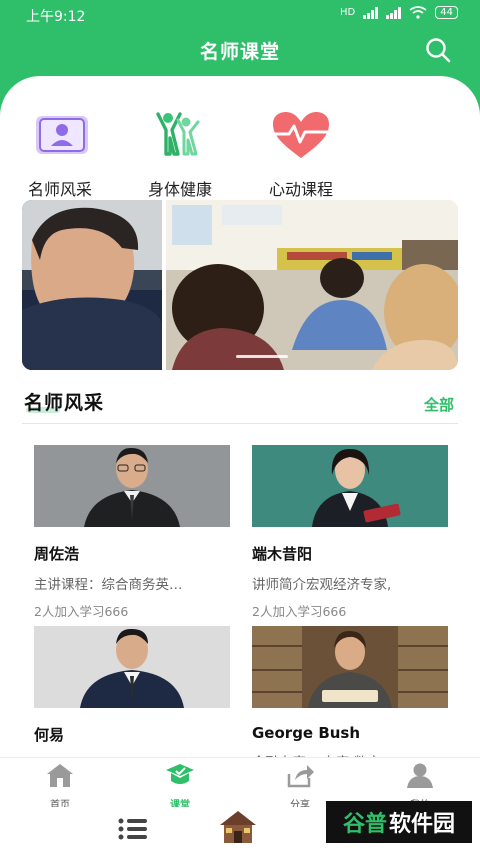  Describe the element at coordinates (300, 189) in the screenshot. I see `category-label: 心动课程` at that location.